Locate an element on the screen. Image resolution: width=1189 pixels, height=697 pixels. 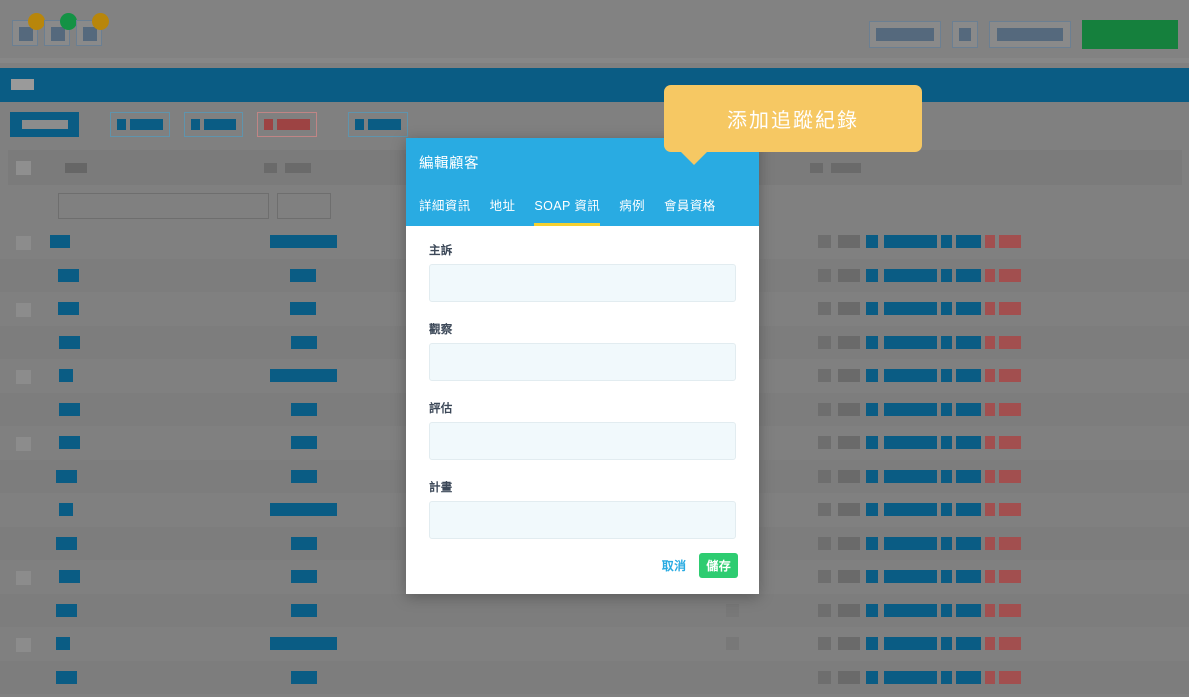
nav-brand-label is located at coordinates (22, 84).